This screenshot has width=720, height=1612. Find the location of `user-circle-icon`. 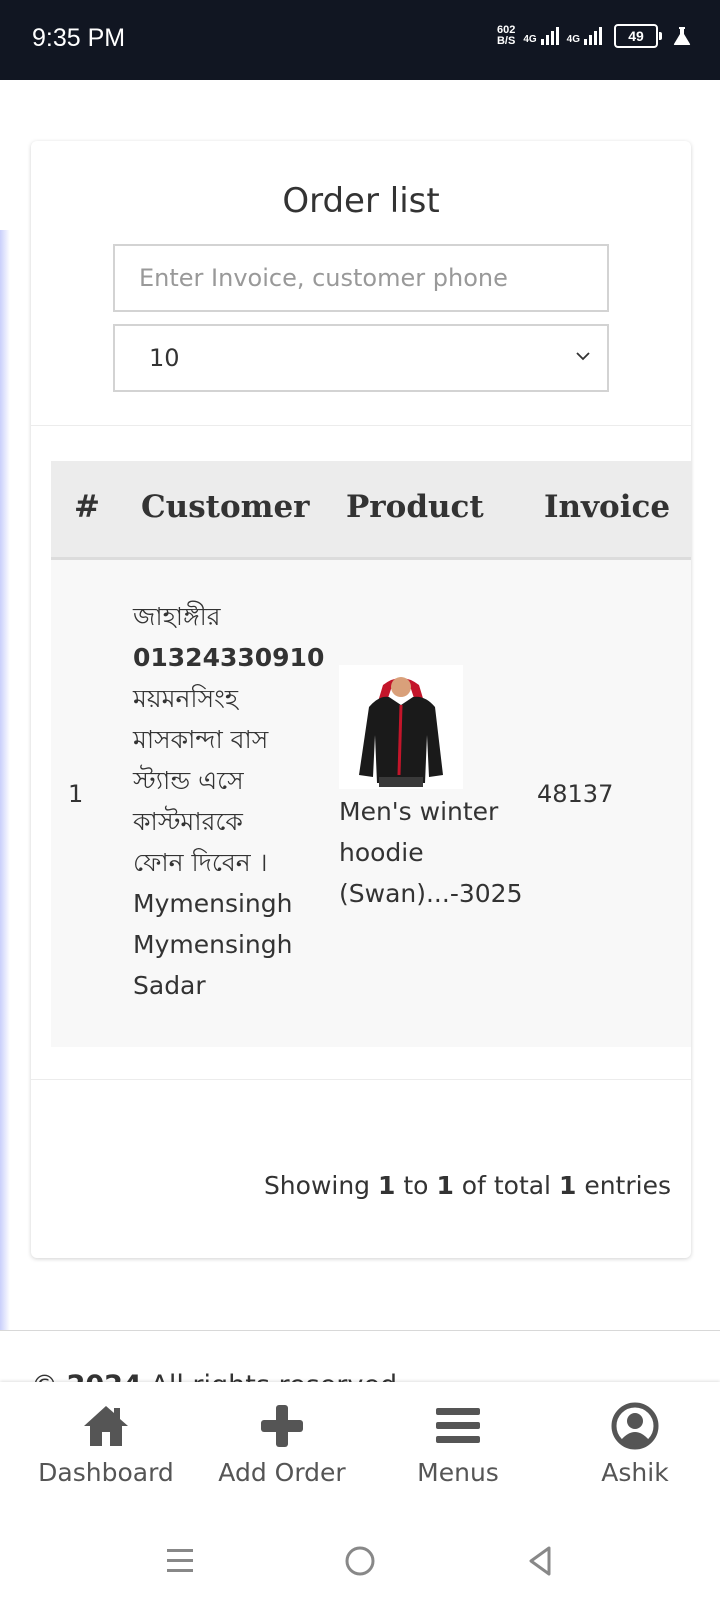

user-circle-icon is located at coordinates (635, 1426).